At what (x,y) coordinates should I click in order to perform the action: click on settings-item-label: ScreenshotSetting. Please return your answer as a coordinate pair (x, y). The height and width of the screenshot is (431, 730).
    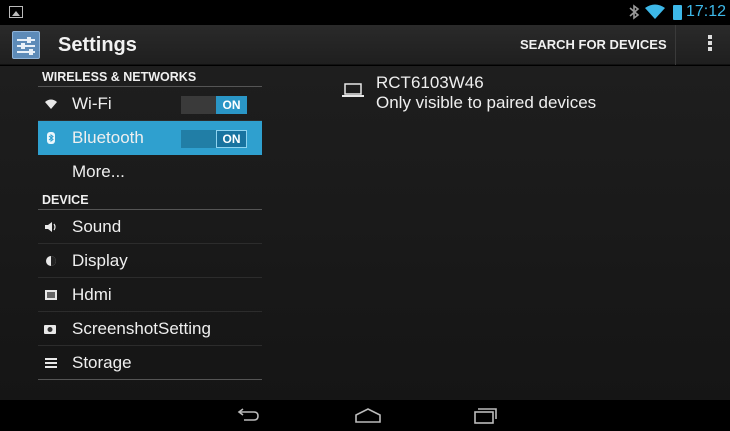
    Looking at the image, I should click on (141, 328).